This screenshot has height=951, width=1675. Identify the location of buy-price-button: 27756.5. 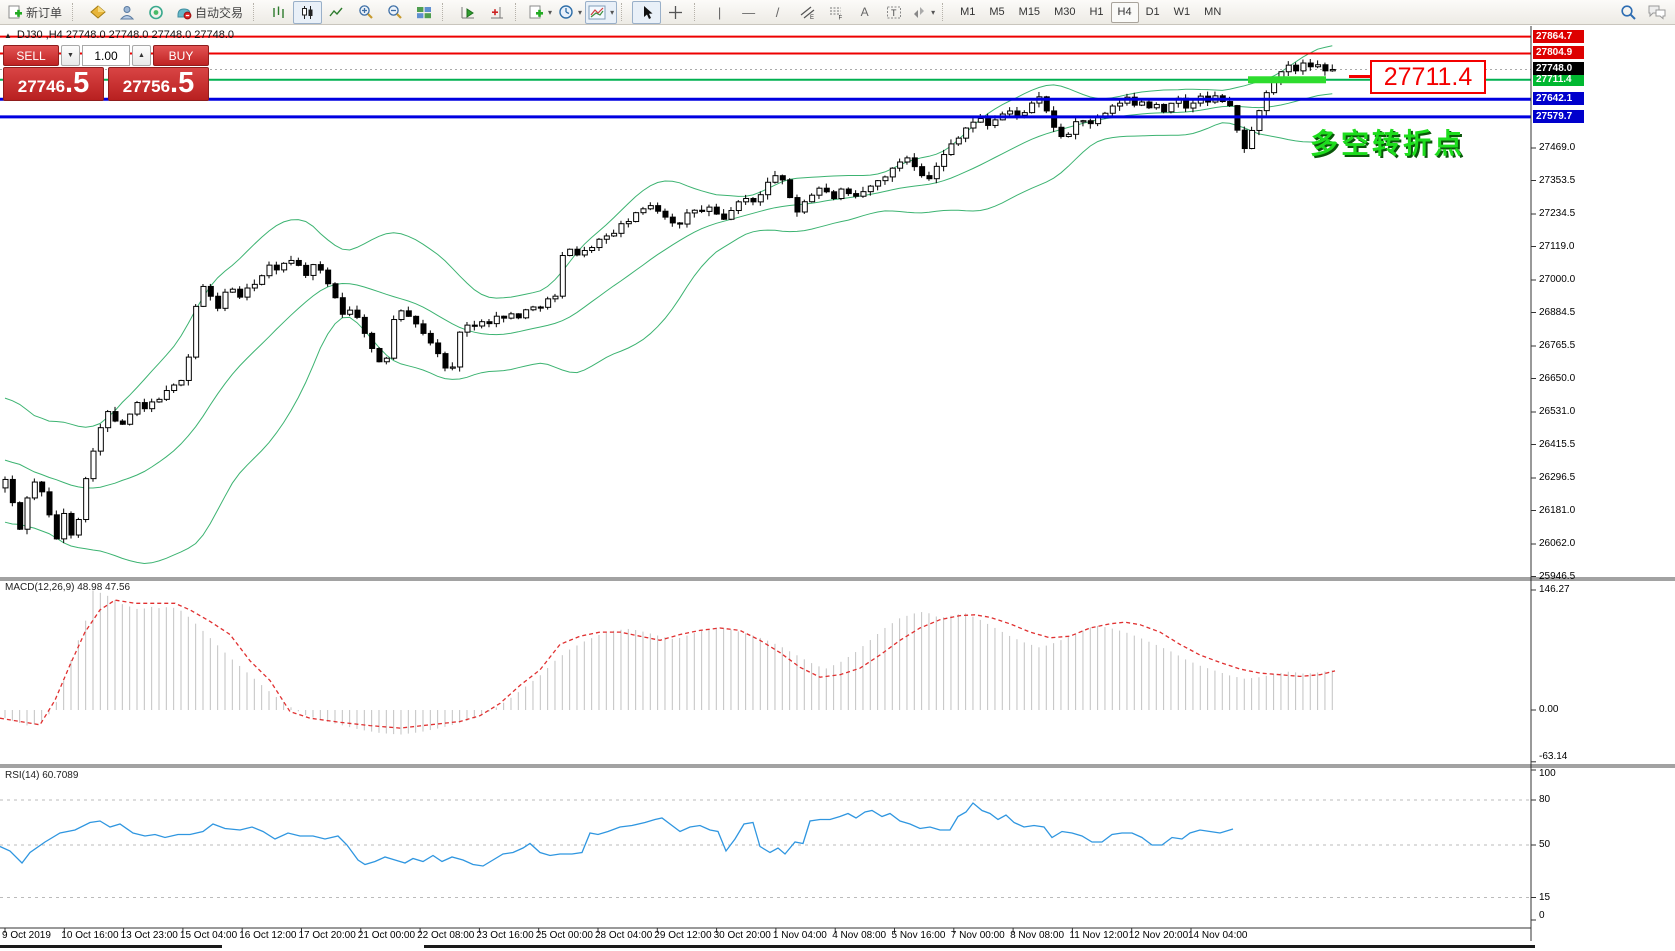
(158, 84).